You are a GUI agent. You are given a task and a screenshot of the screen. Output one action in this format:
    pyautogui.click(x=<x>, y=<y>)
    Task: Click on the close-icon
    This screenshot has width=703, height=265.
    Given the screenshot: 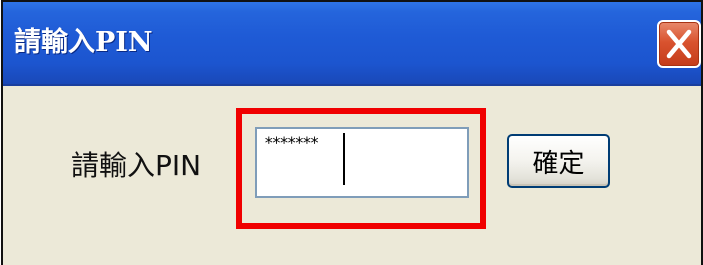 What is the action you would take?
    pyautogui.click(x=679, y=44)
    